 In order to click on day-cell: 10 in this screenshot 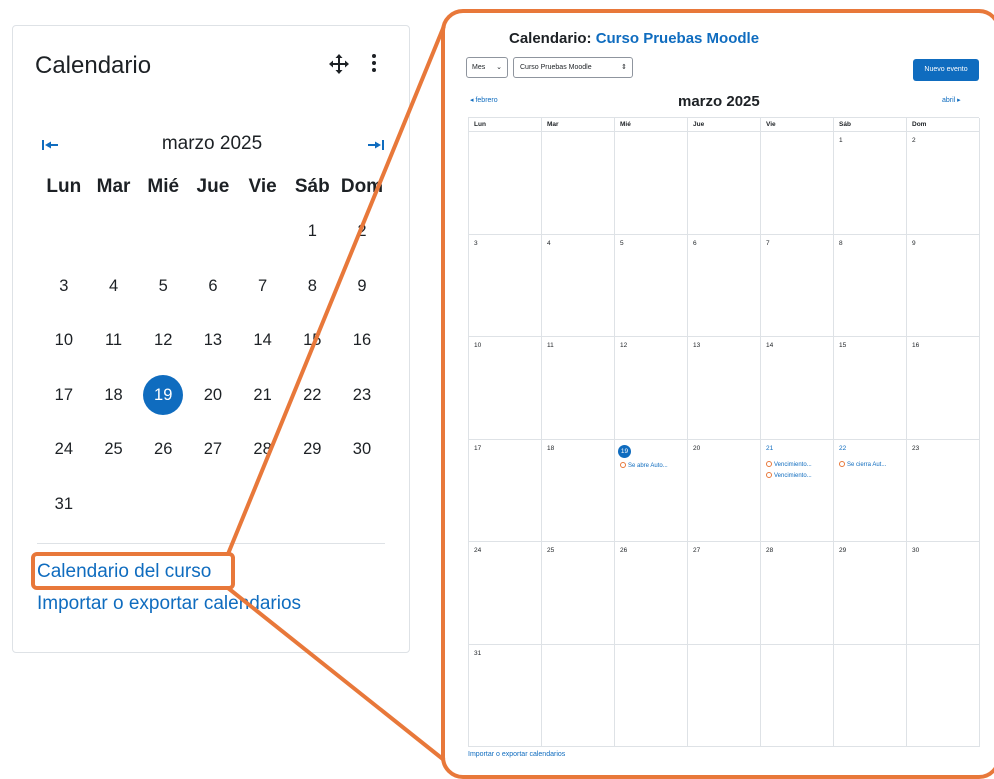, I will do `click(505, 388)`.